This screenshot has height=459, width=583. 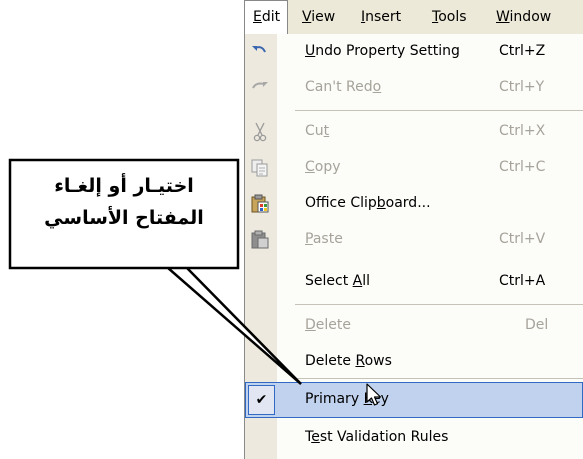 I want to click on callout-text: اختيـار أو إلغـاء المفتاح الأساسي, so click(x=124, y=215).